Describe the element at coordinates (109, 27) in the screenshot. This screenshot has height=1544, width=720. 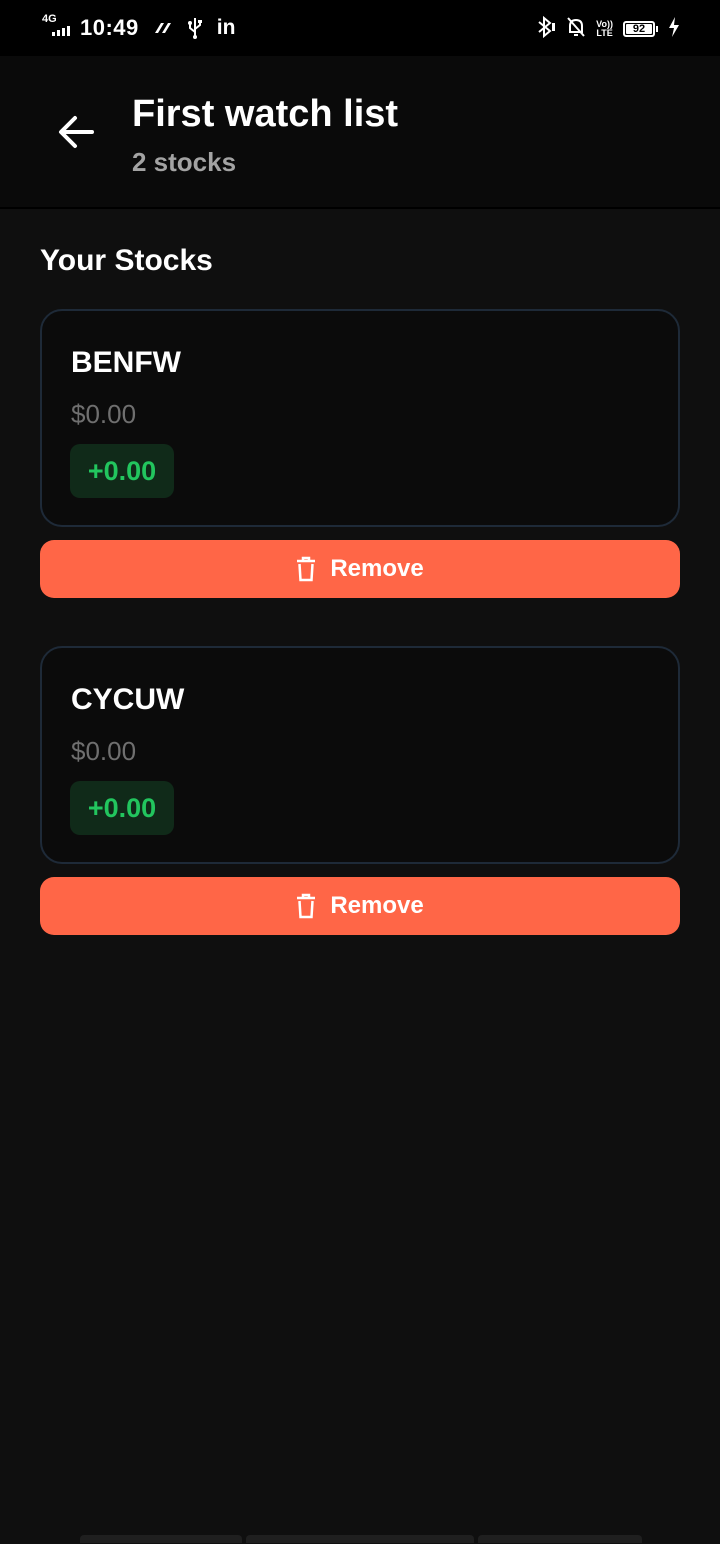
I see `clock: 10:49` at that location.